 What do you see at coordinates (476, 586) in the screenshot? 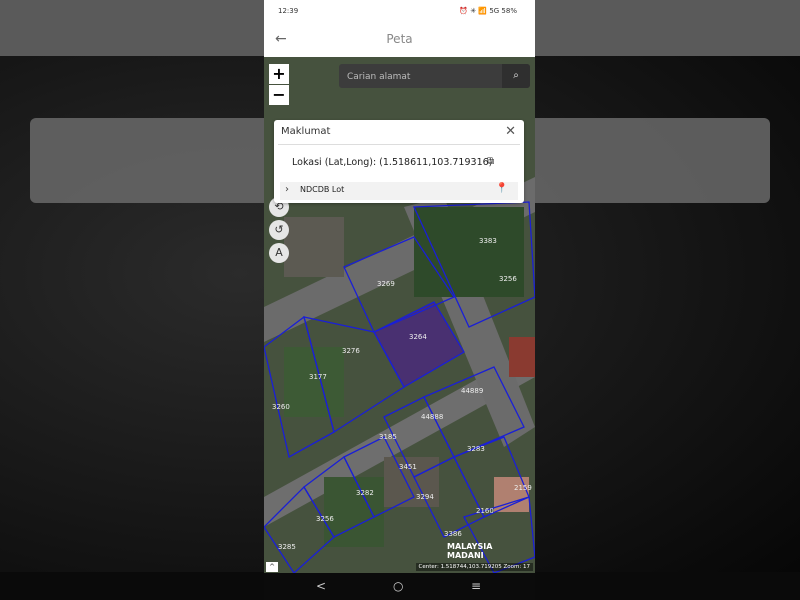
I see `nav-recent-button: ≡` at bounding box center [476, 586].